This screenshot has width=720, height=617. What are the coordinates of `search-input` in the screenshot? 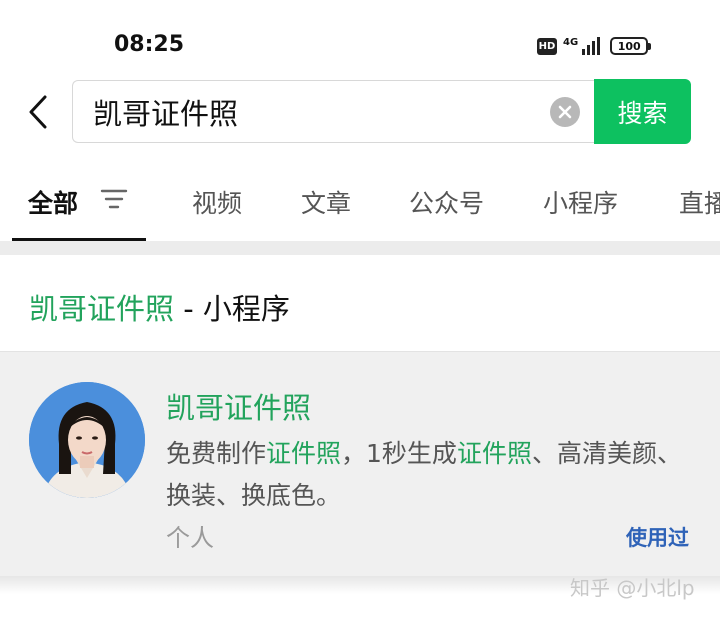 It's located at (313, 112).